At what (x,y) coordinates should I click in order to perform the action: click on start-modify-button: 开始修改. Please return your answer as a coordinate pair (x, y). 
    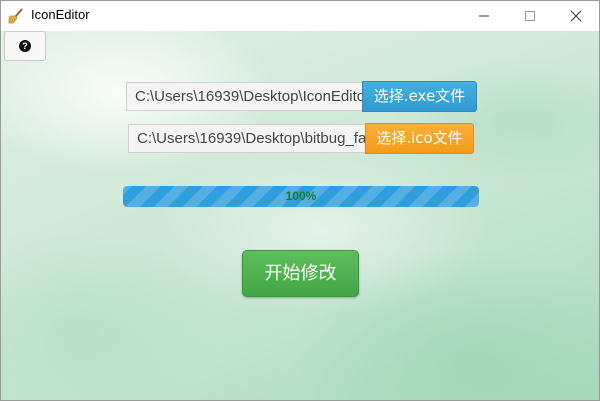
    Looking at the image, I should click on (300, 273).